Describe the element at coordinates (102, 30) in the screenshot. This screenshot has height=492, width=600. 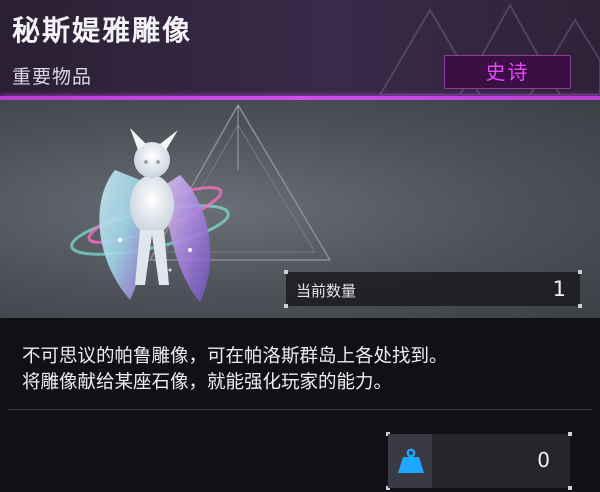
I see `item-title: 秘斯媞雅雕像` at that location.